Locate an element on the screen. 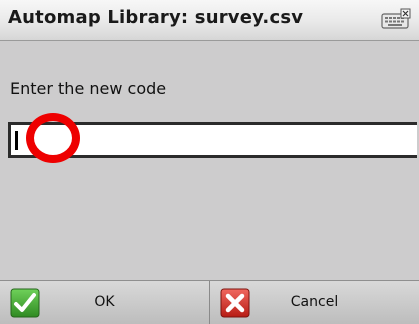 The width and height of the screenshot is (419, 324). cancel-button: Cancel is located at coordinates (314, 302).